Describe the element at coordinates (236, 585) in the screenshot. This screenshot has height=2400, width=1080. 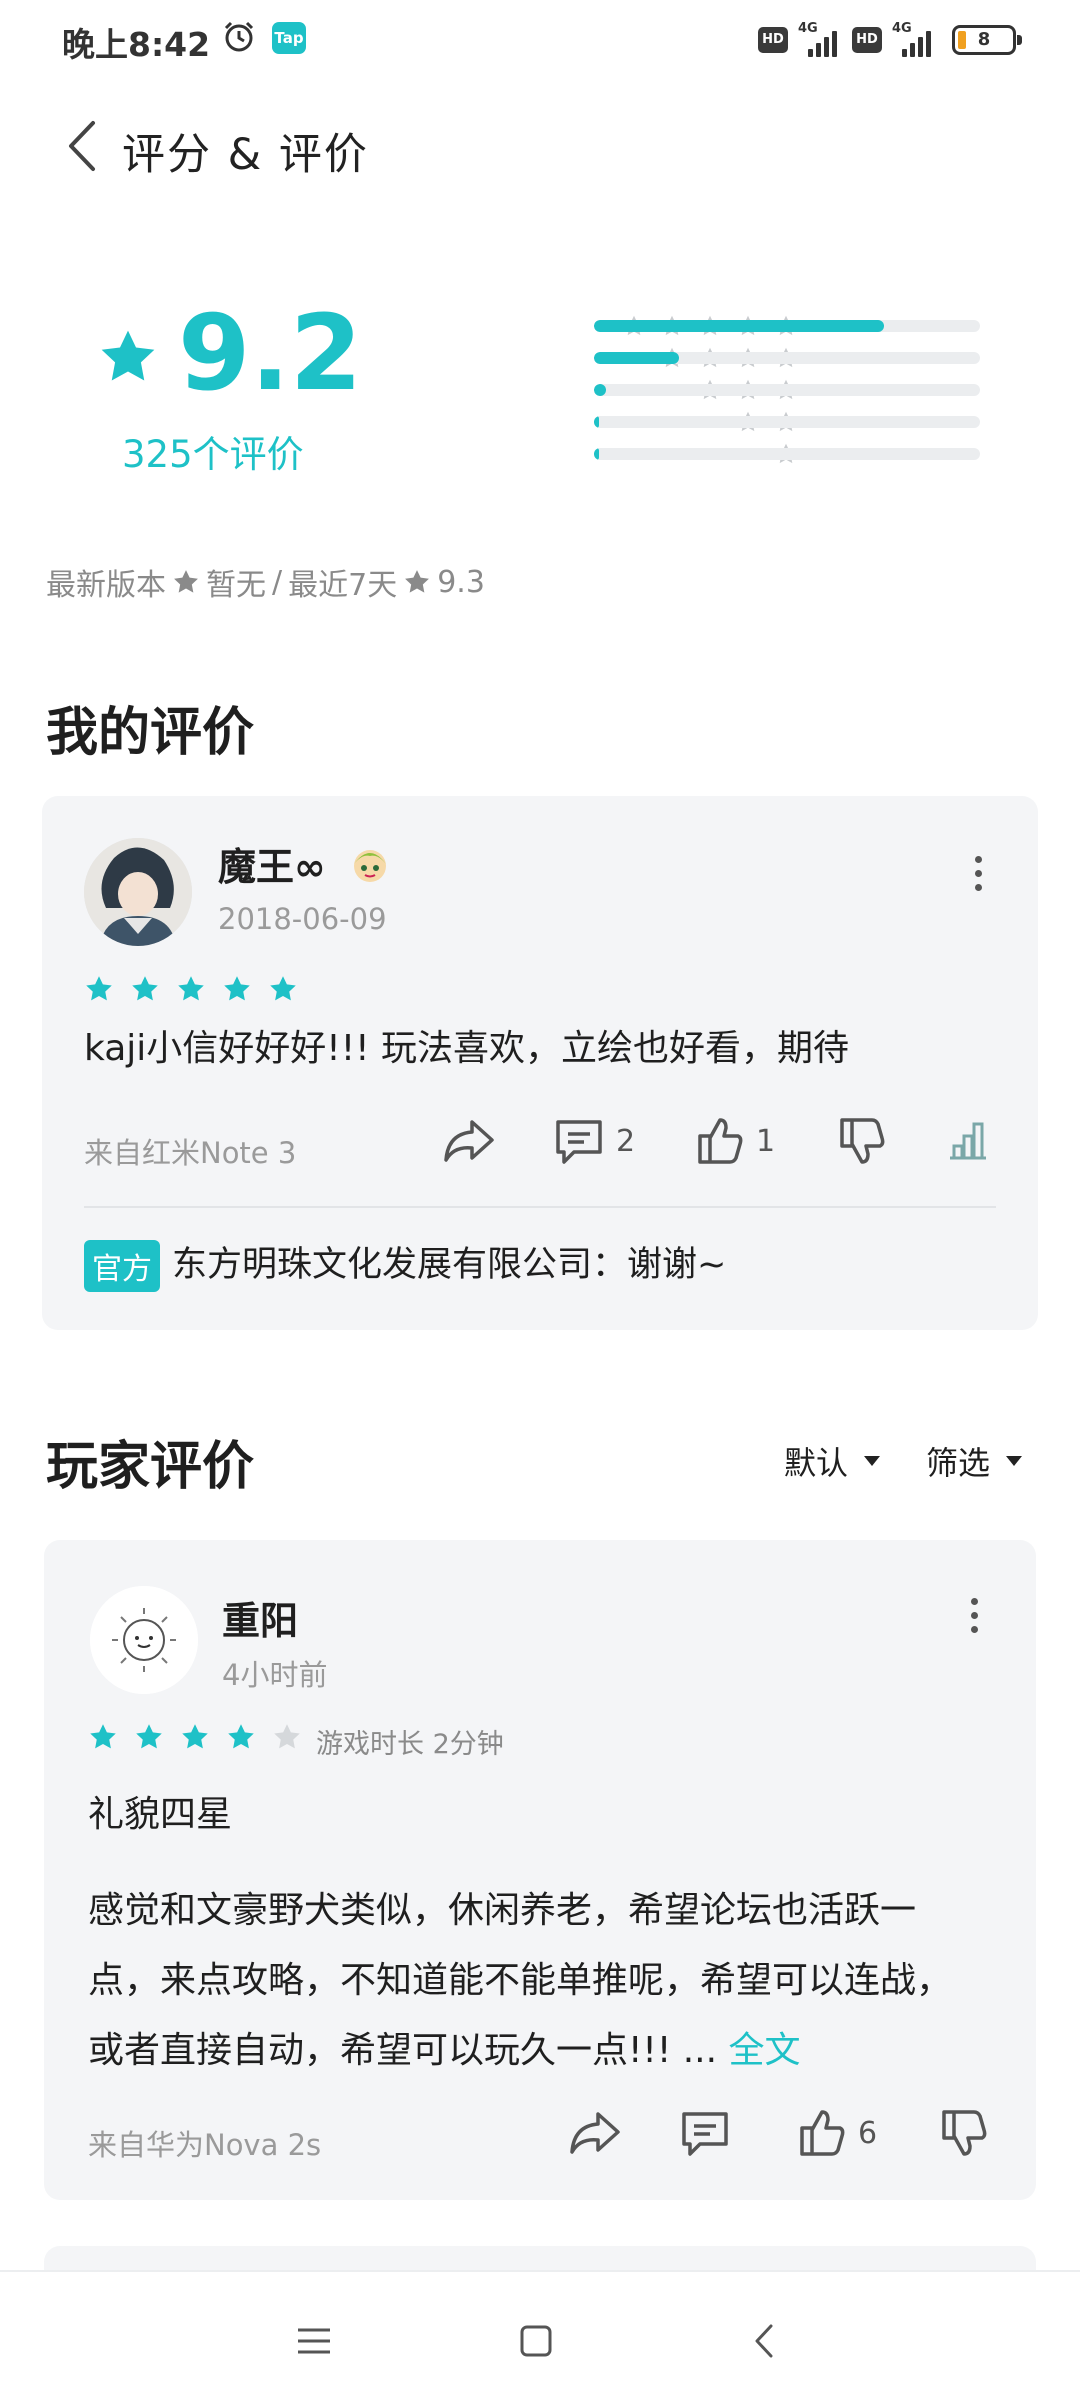
I see `latest-version-value: 暂无` at that location.